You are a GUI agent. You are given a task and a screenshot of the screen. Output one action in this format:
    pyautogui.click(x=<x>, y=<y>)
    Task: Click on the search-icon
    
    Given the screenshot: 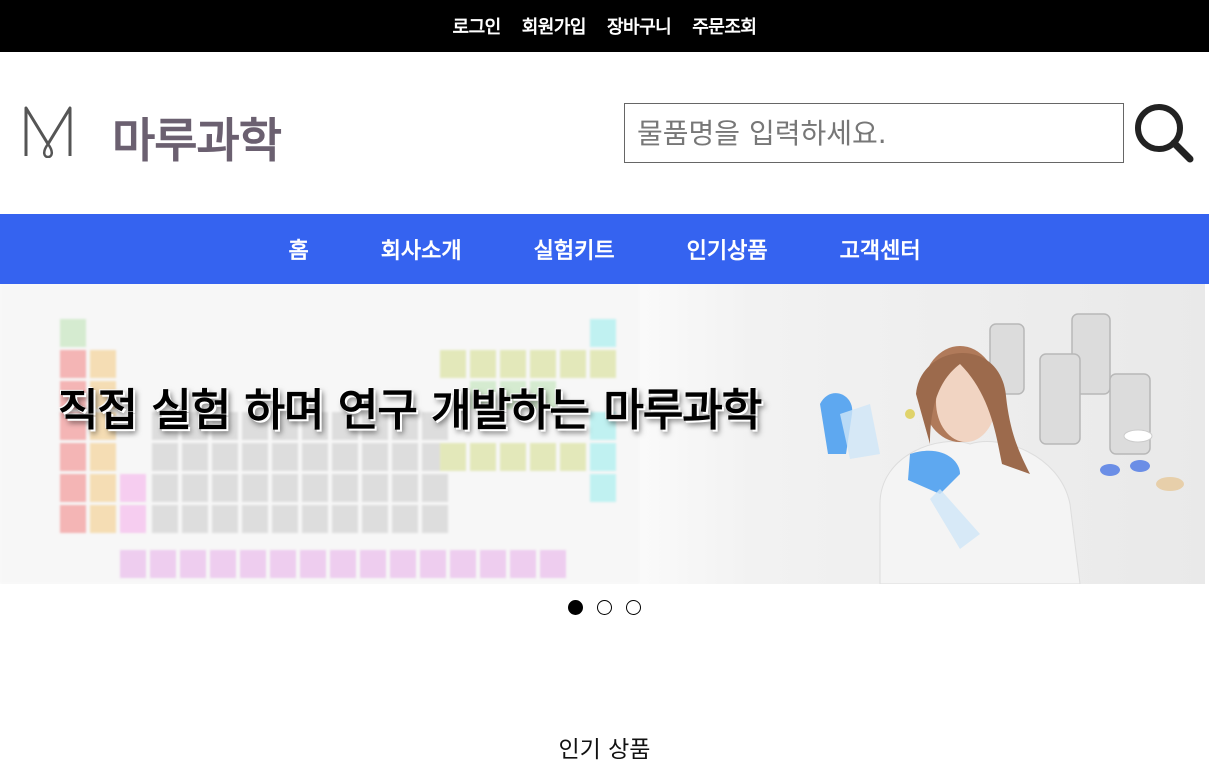 What is the action you would take?
    pyautogui.click(x=1164, y=133)
    